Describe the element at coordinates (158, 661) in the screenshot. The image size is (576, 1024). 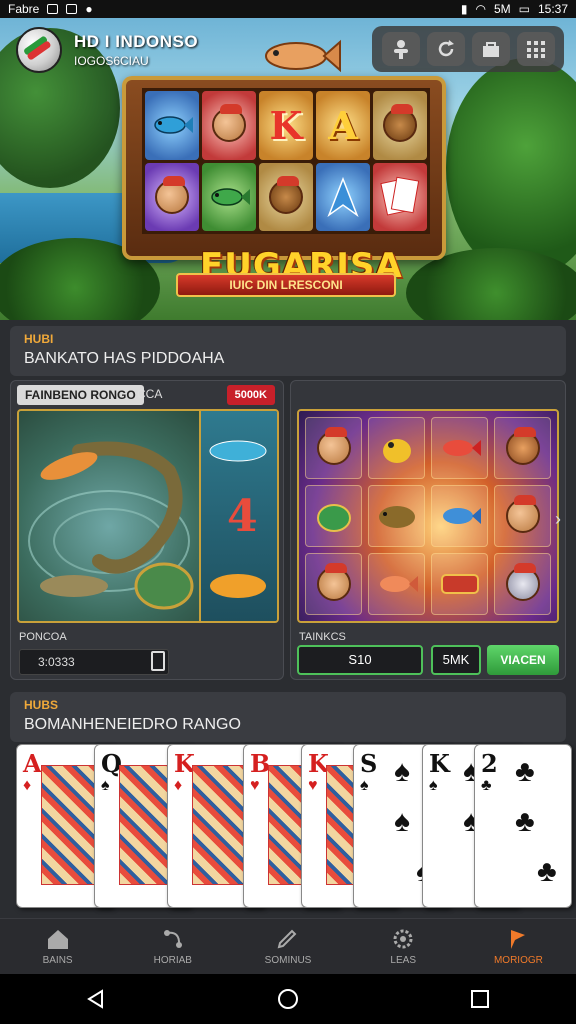
I see `toggle-square` at that location.